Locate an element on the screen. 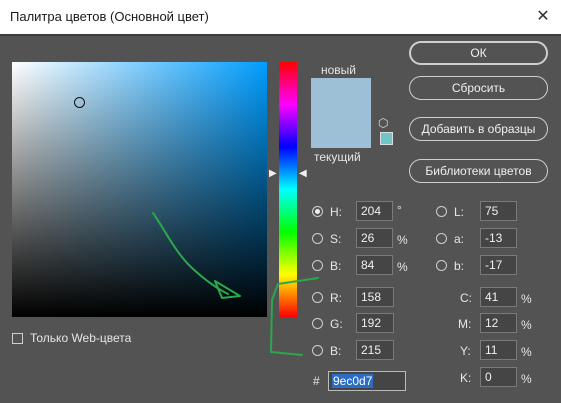 The height and width of the screenshot is (403, 561). b-lab-label: b: is located at coordinates (459, 266).